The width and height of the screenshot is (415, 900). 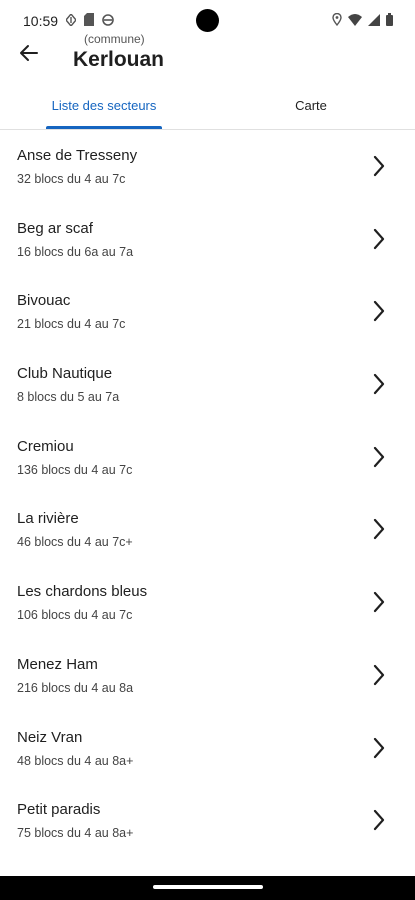 What do you see at coordinates (311, 105) in the screenshot?
I see `tab-map: Carte` at bounding box center [311, 105].